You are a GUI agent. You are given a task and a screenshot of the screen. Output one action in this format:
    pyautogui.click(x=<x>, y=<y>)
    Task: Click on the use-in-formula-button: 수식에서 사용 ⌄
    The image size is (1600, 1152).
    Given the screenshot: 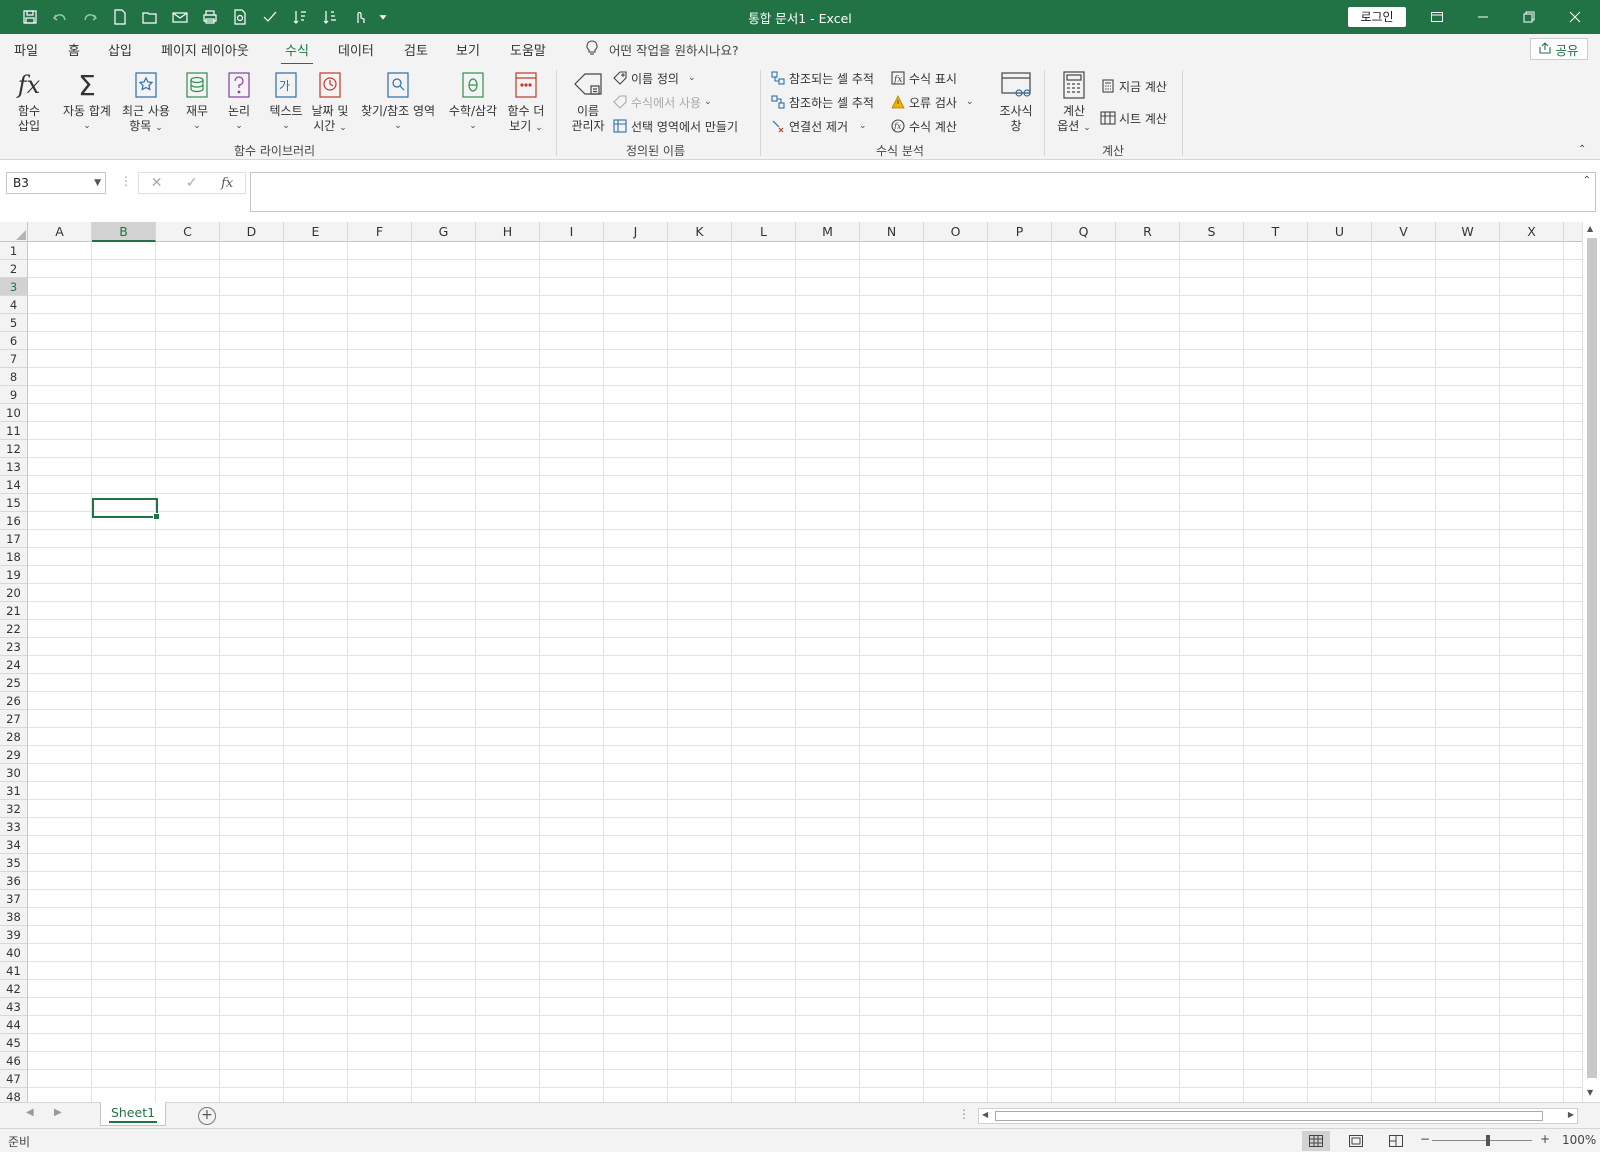 What is the action you would take?
    pyautogui.click(x=662, y=102)
    